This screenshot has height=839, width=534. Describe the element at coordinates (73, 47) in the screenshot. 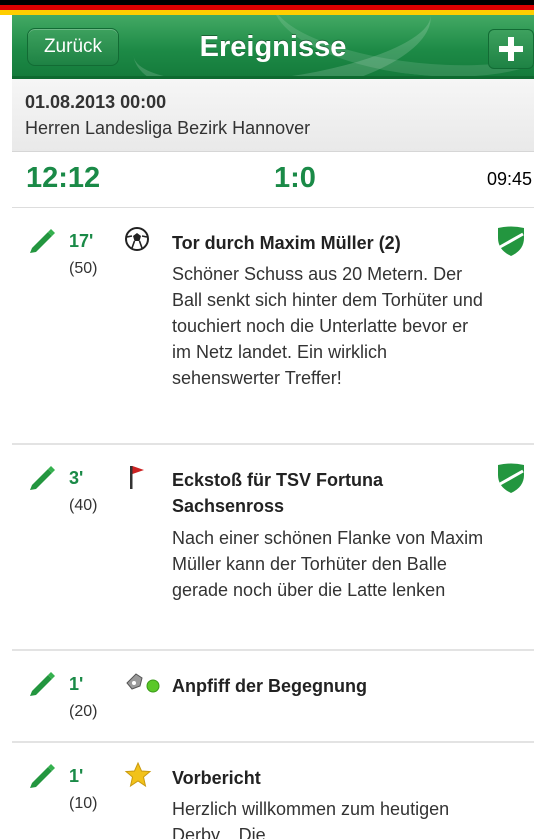

I see `back-button: Zurück` at that location.